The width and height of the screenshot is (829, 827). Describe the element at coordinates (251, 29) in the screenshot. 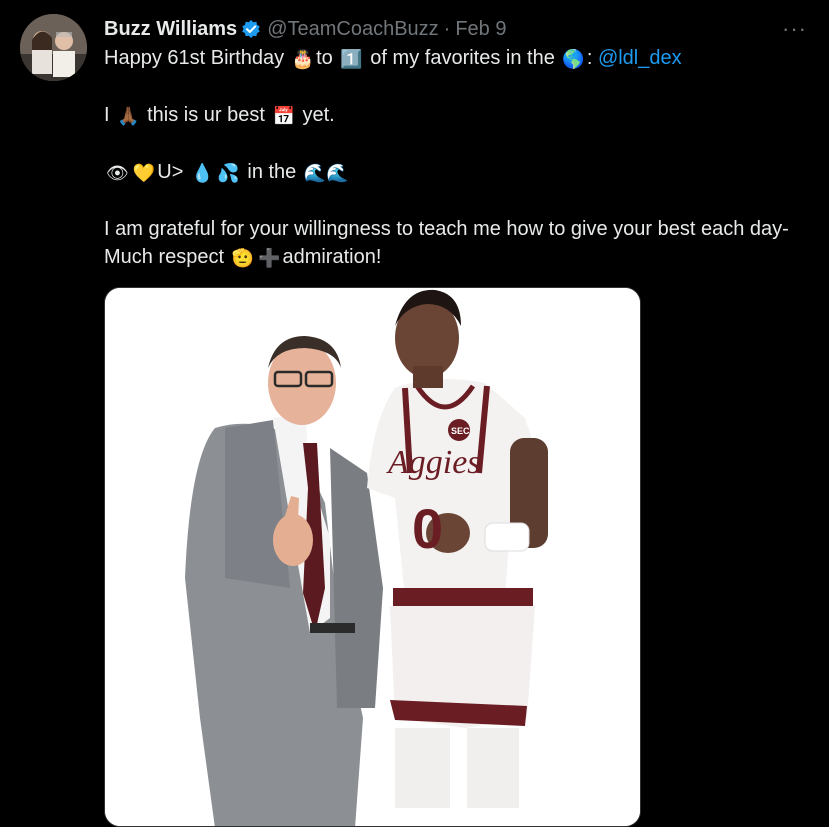

I see `verified-badge-icon` at that location.